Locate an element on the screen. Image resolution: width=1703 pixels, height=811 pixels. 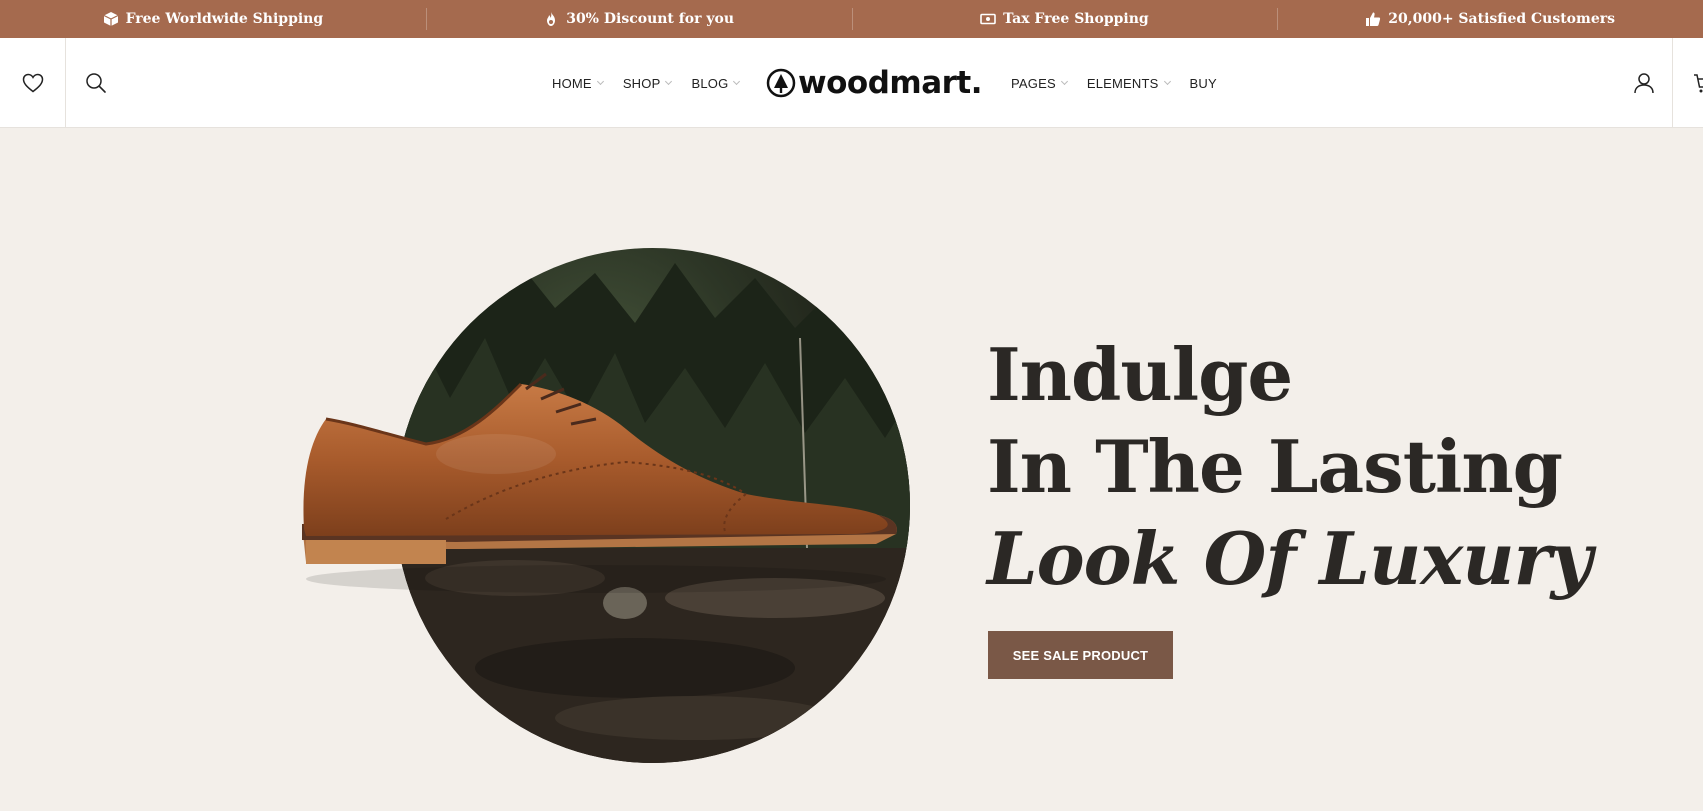
user-icon is located at coordinates (1644, 83).